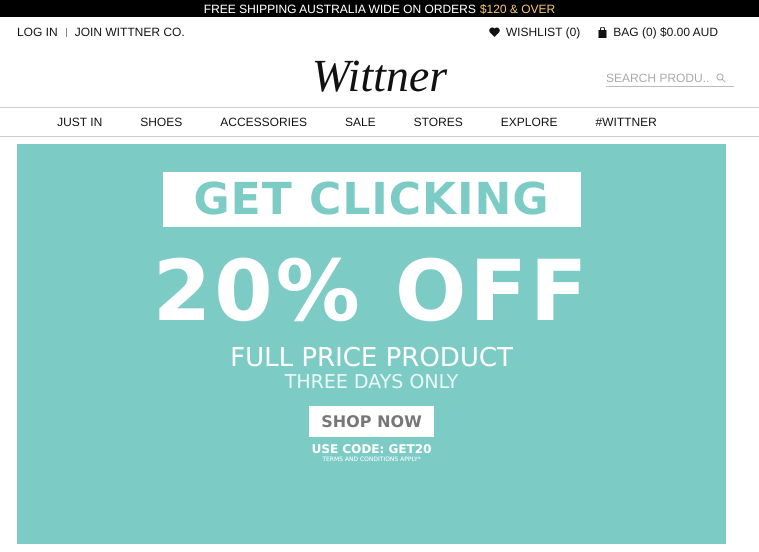 This screenshot has height=552, width=759. I want to click on banner-headline: GET CLICKING, so click(371, 199).